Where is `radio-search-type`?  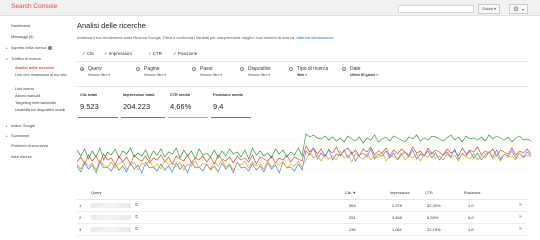
radio-search-type is located at coordinates (291, 69).